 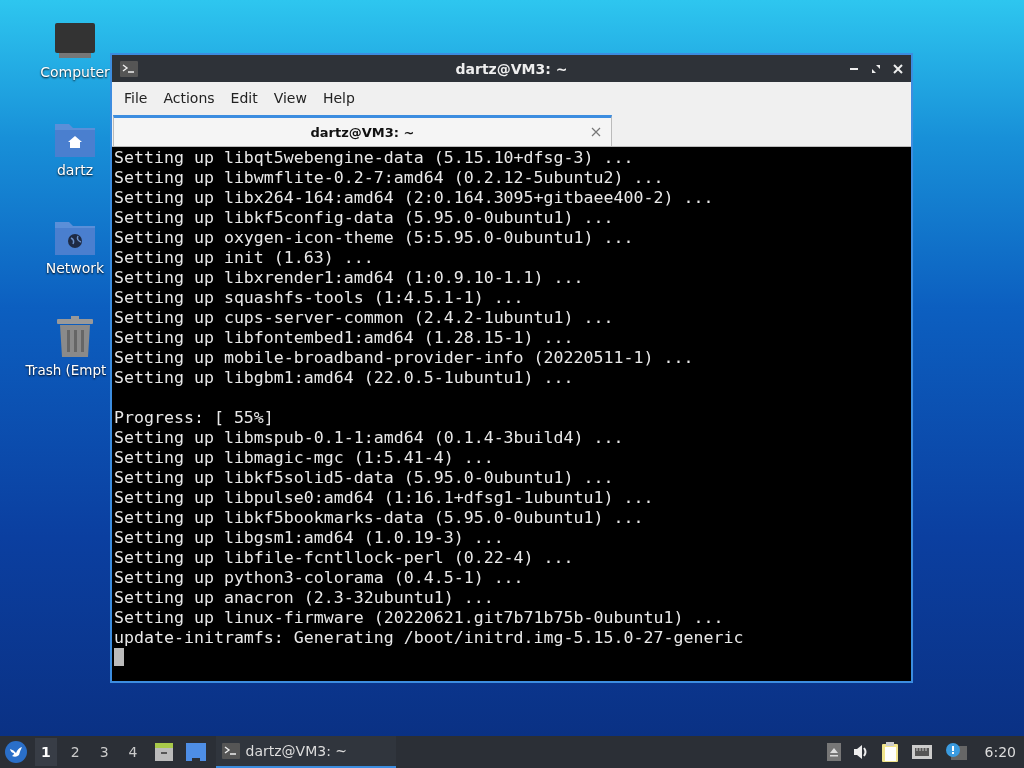 I want to click on eject-icon, so click(x=833, y=752).